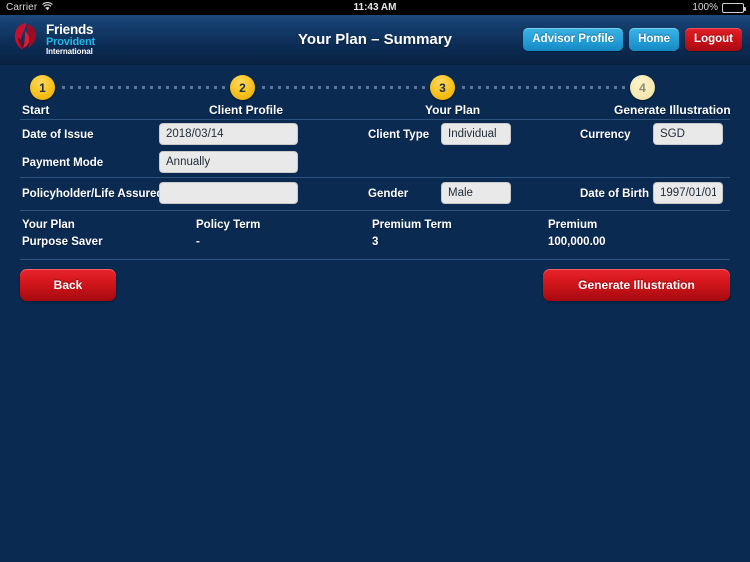  I want to click on client-type-label: Client Type, so click(399, 135).